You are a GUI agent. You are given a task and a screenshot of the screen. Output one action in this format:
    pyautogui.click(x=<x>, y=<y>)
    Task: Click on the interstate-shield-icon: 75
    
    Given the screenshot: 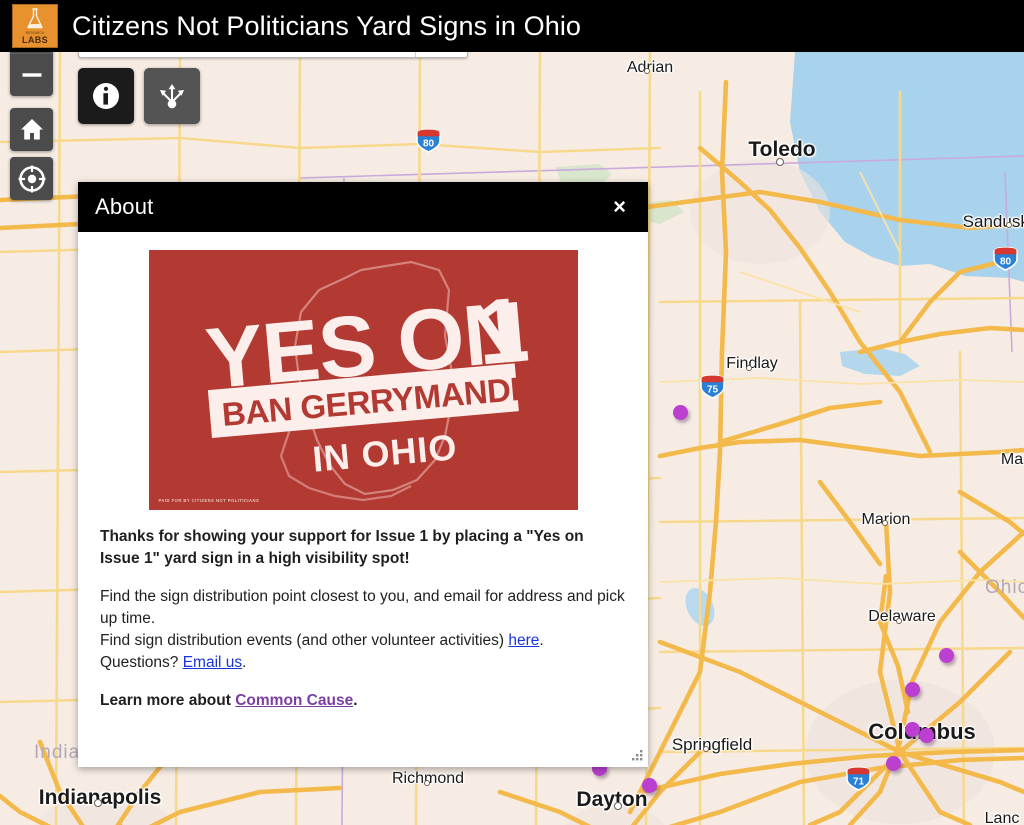 What is the action you would take?
    pyautogui.click(x=712, y=386)
    